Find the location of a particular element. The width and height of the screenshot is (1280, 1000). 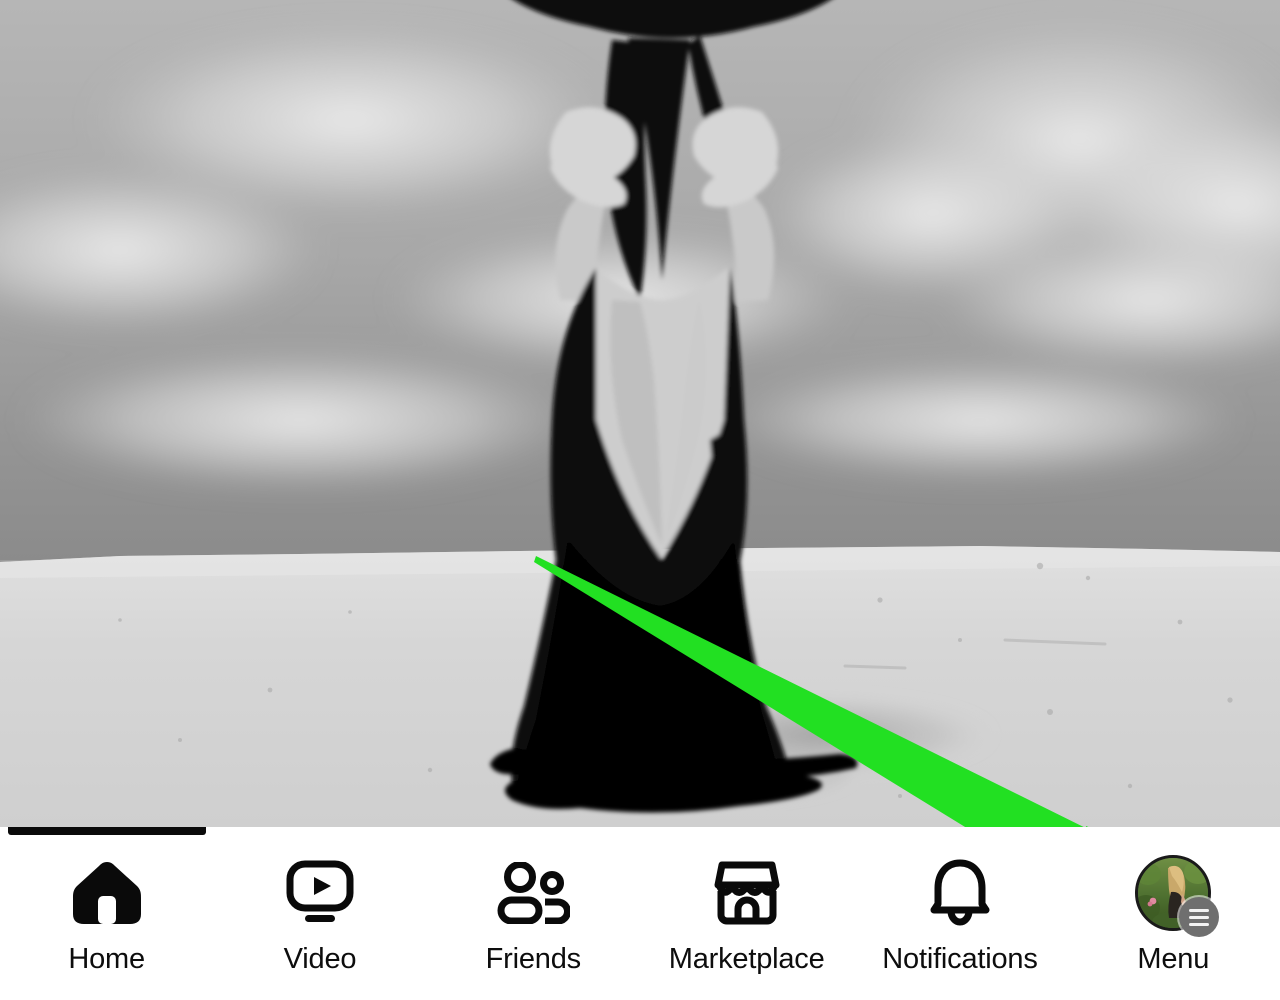

nav-label-marketplace: Marketplace is located at coordinates (746, 959).